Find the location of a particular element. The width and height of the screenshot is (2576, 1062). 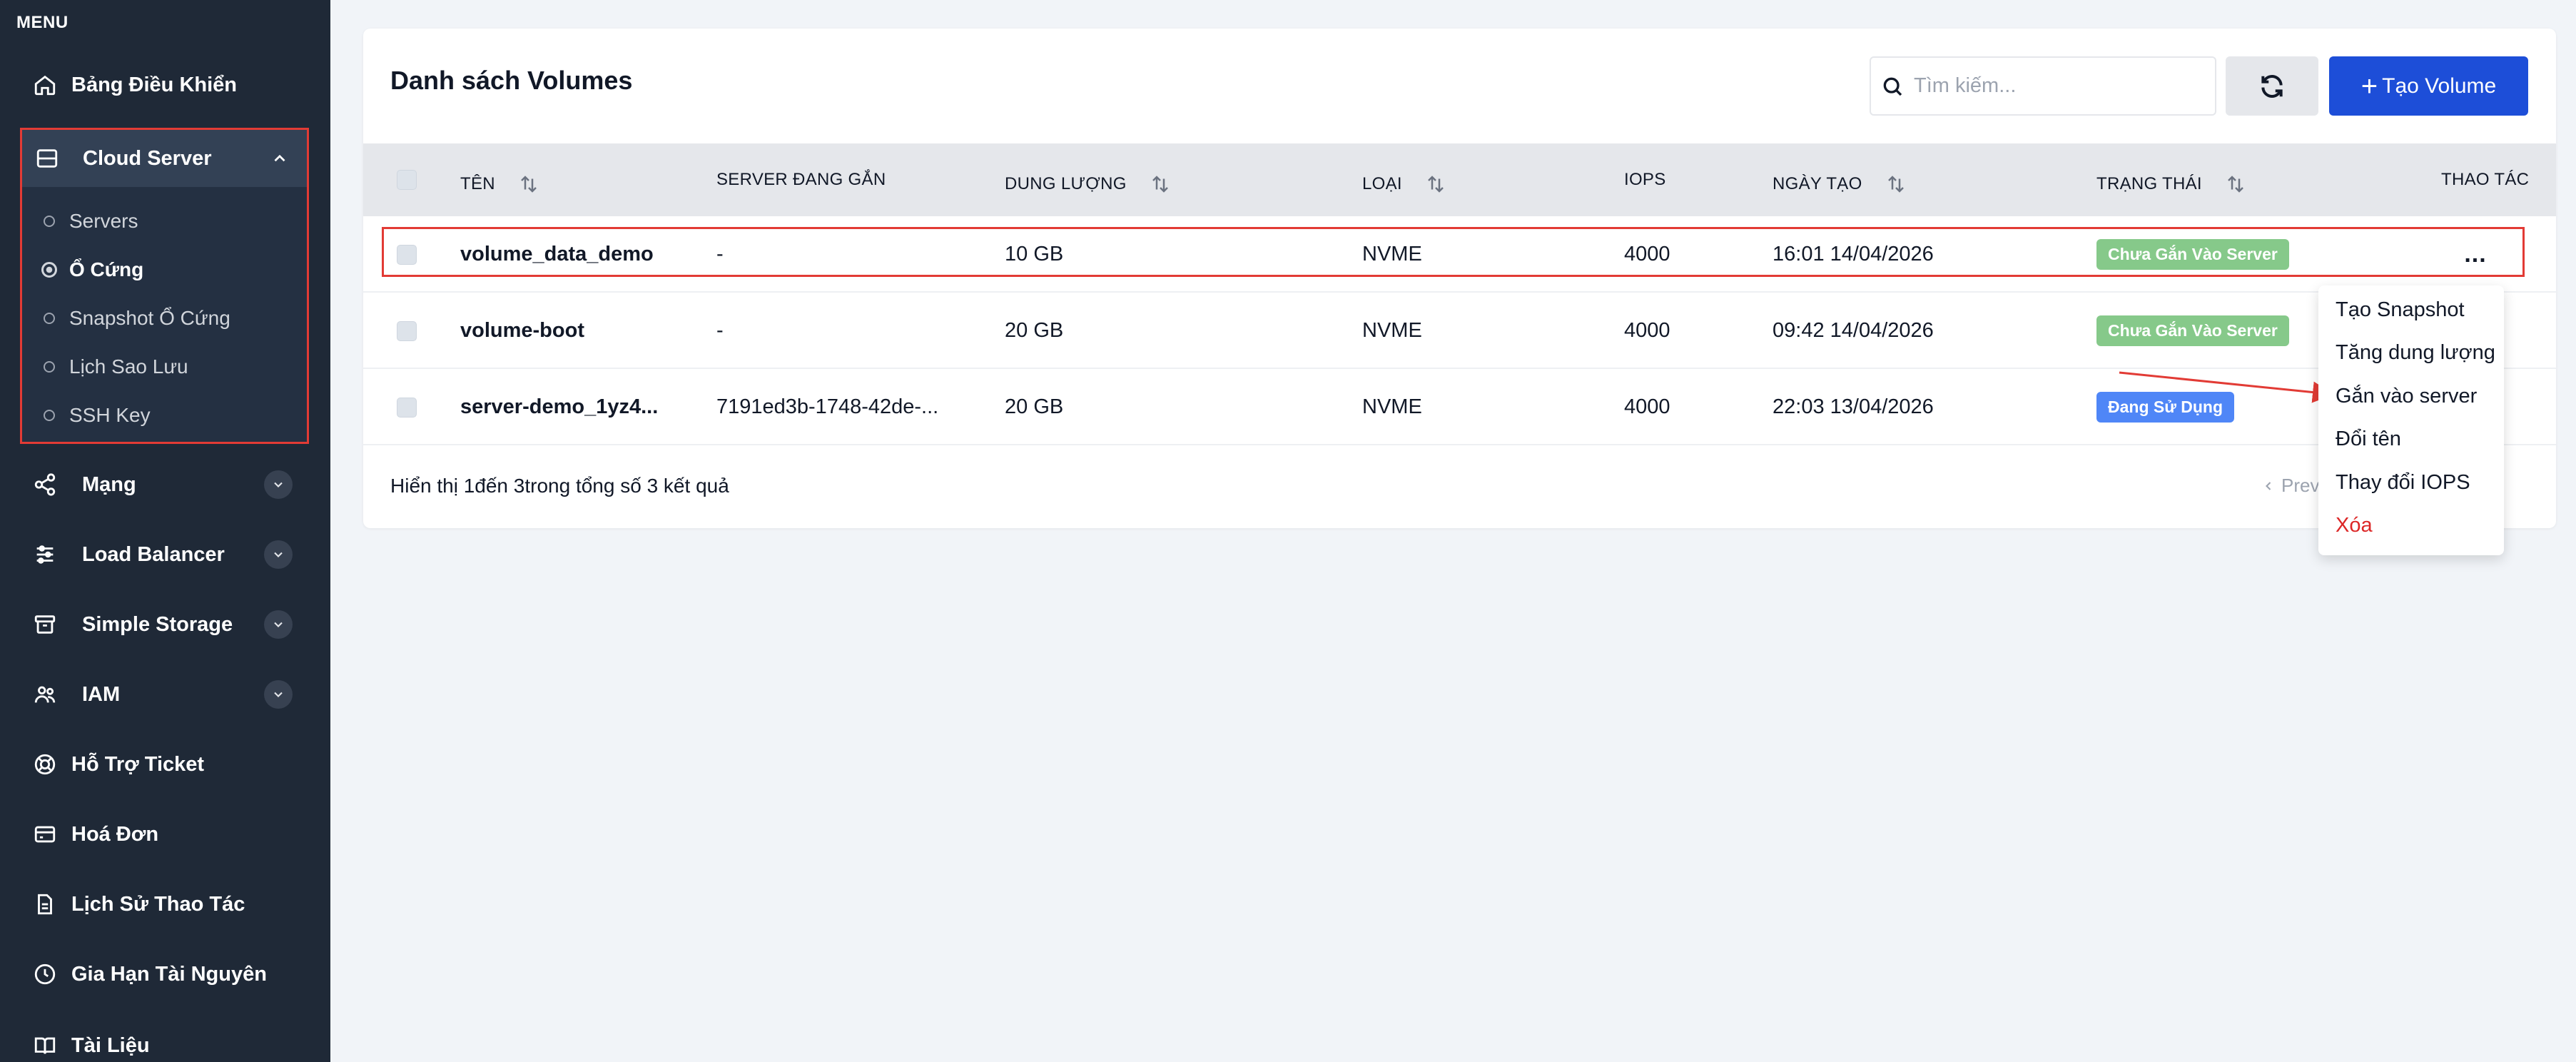

sidebar-subitem-snapshots: Snapshot Ổ Cứng is located at coordinates (164, 318).